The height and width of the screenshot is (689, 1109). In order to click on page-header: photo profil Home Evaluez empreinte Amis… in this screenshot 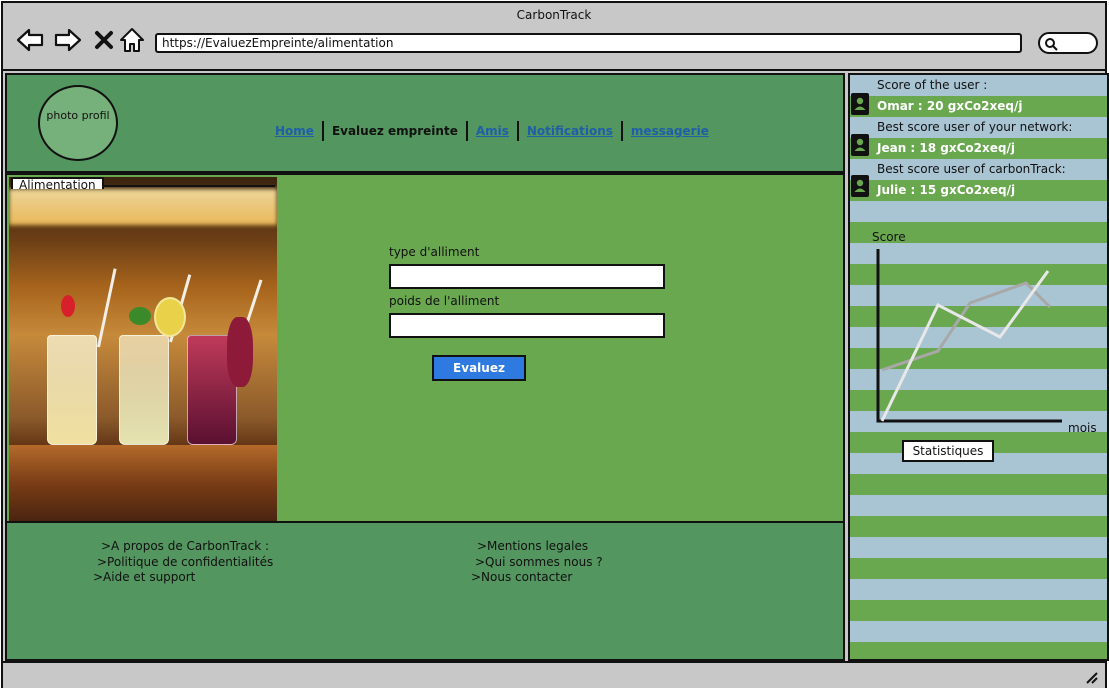, I will do `click(425, 123)`.